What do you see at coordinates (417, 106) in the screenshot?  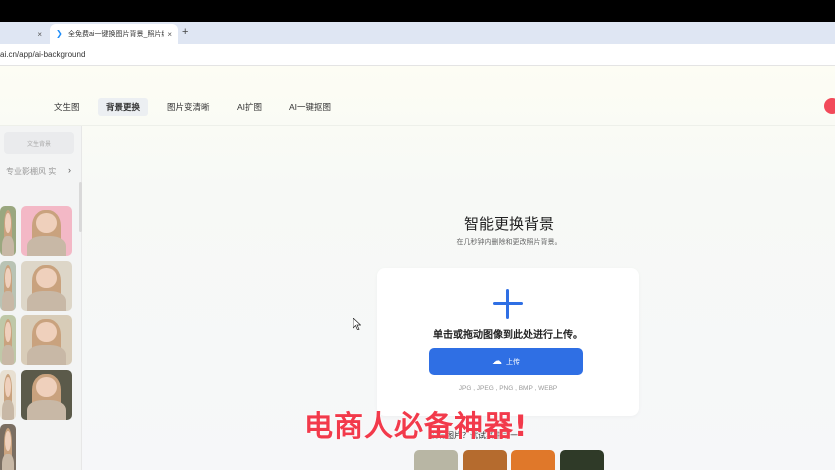 I see `top-nav: 文生图 背景更换 图片变清晰 AI扩图 AI一键抠图` at bounding box center [417, 106].